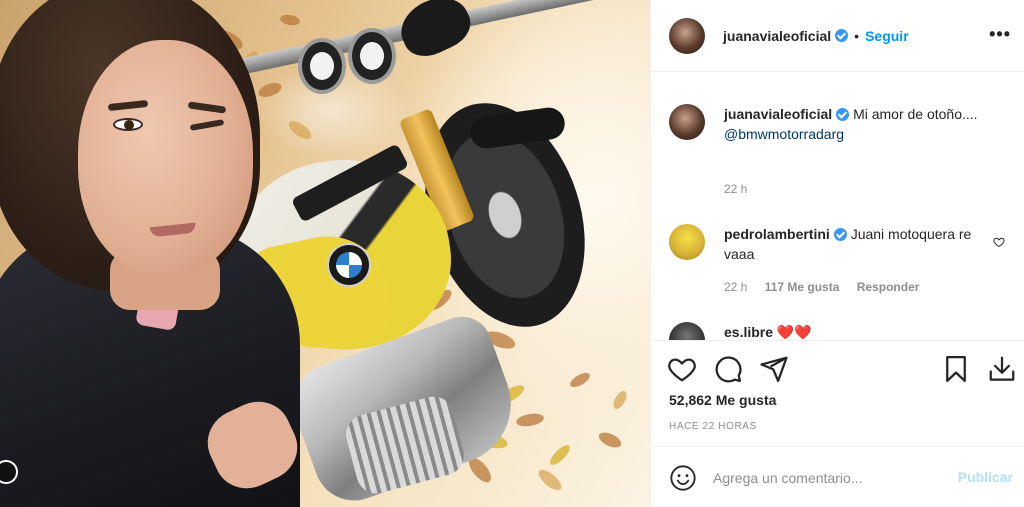 The image size is (1024, 507). Describe the element at coordinates (828, 478) in the screenshot. I see `comment-input` at that location.